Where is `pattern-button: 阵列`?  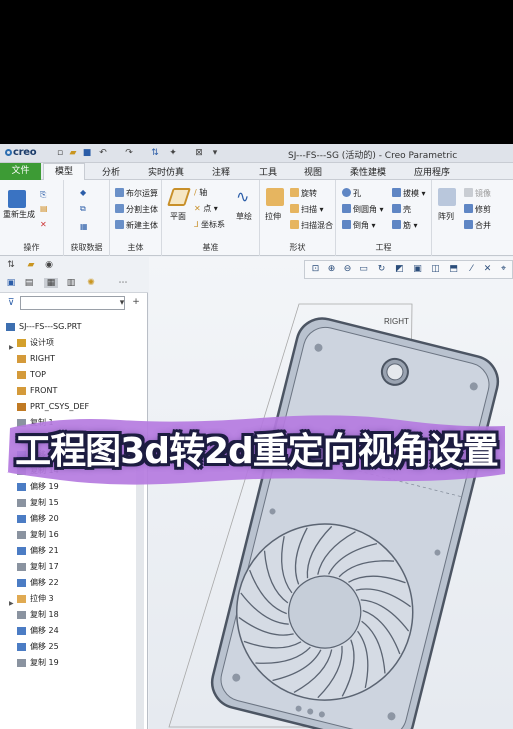
pattern-button: 阵列 is located at coordinates (446, 217).